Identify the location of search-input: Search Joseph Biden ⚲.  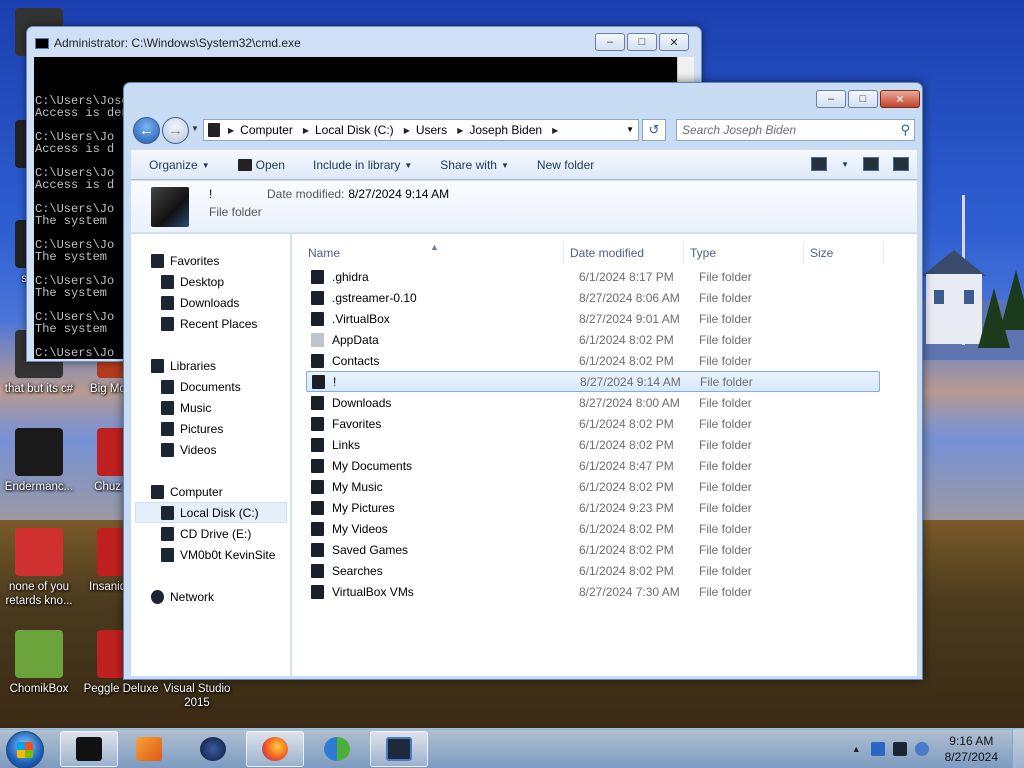
(795, 130).